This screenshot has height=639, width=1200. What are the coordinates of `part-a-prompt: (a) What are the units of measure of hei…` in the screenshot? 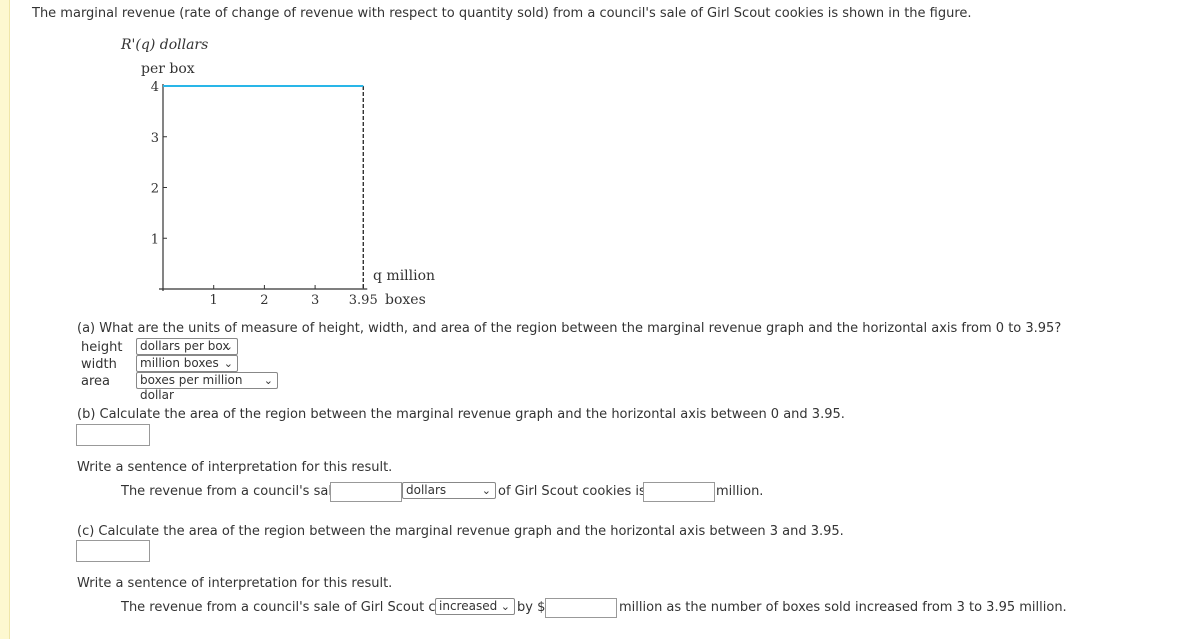 It's located at (569, 328).